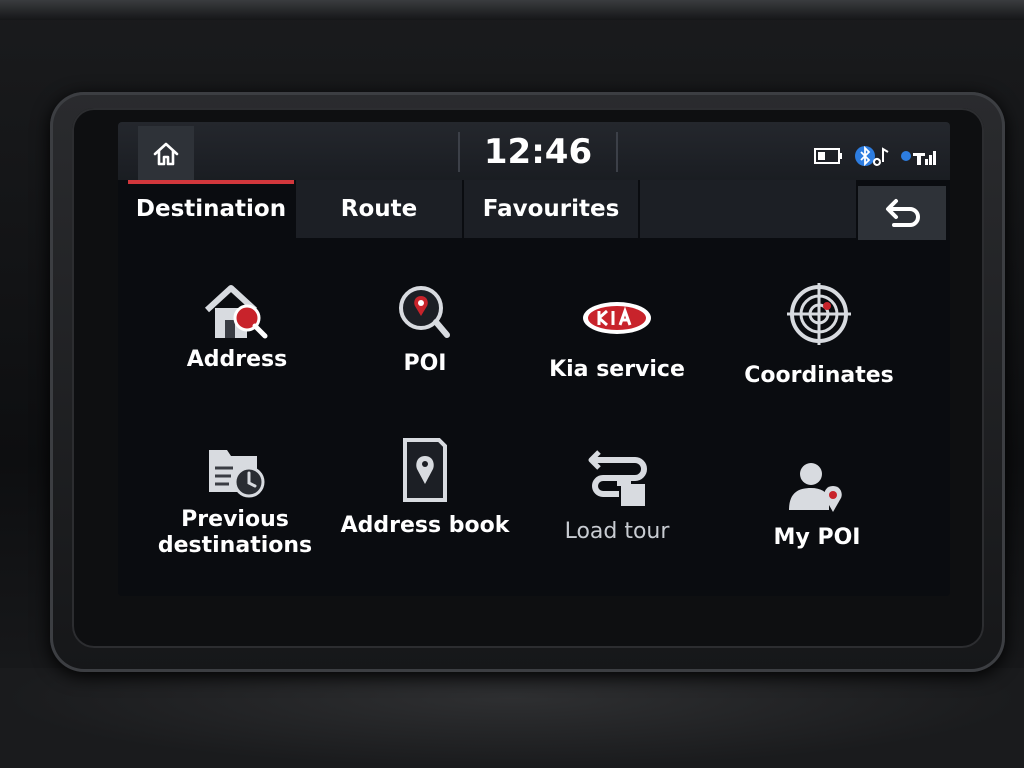 This screenshot has width=1024, height=768. Describe the element at coordinates (235, 519) in the screenshot. I see `menu-previous-destinations-label-1: Previous` at that location.